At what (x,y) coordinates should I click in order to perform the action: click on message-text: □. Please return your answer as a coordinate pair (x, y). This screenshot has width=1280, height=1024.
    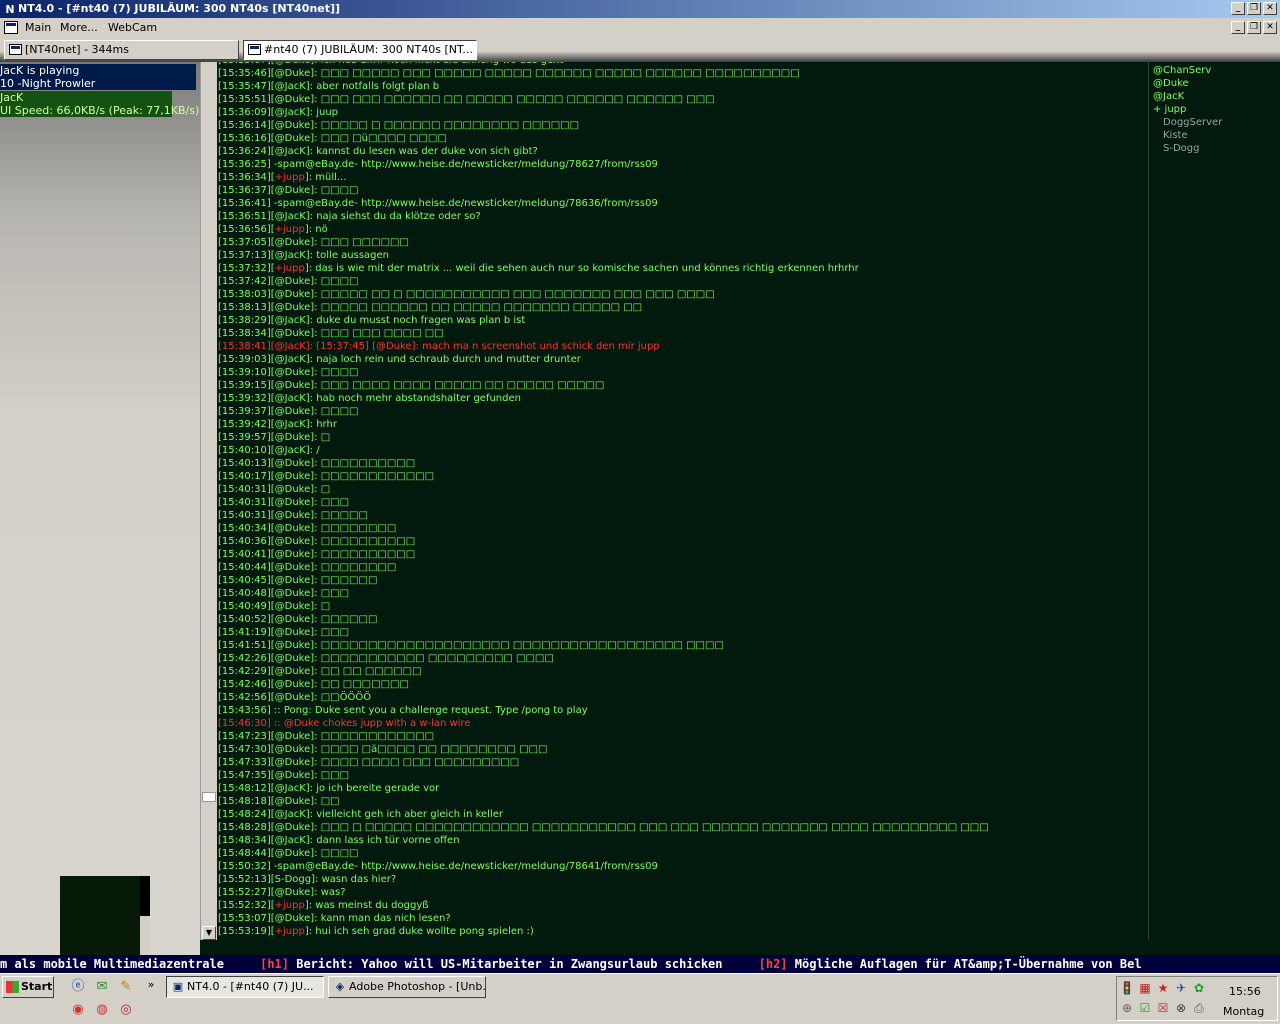
    Looking at the image, I should click on (325, 489).